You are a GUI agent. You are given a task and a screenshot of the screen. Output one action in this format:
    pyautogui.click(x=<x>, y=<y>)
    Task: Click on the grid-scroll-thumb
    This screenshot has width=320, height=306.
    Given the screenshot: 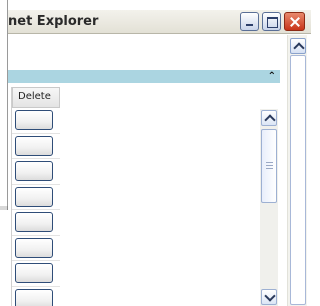 What is the action you would take?
    pyautogui.click(x=269, y=166)
    